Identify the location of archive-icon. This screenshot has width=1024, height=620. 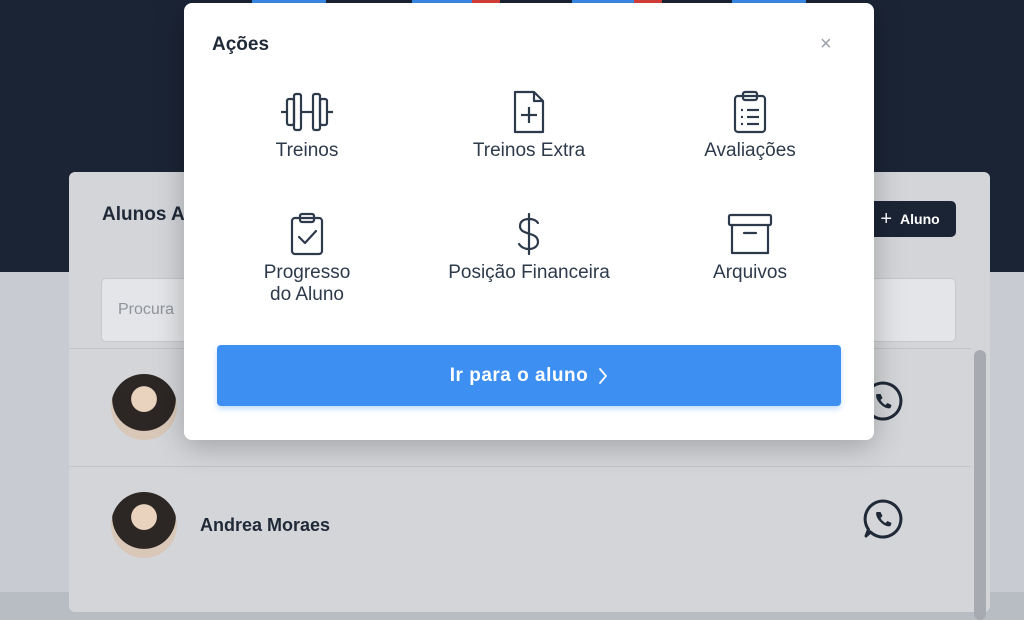
(750, 234).